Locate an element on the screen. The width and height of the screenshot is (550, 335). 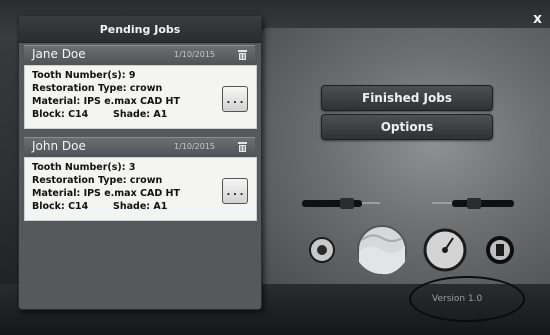
job-header-john-doe: John Doe 1/10/2015 is located at coordinates (139, 147).